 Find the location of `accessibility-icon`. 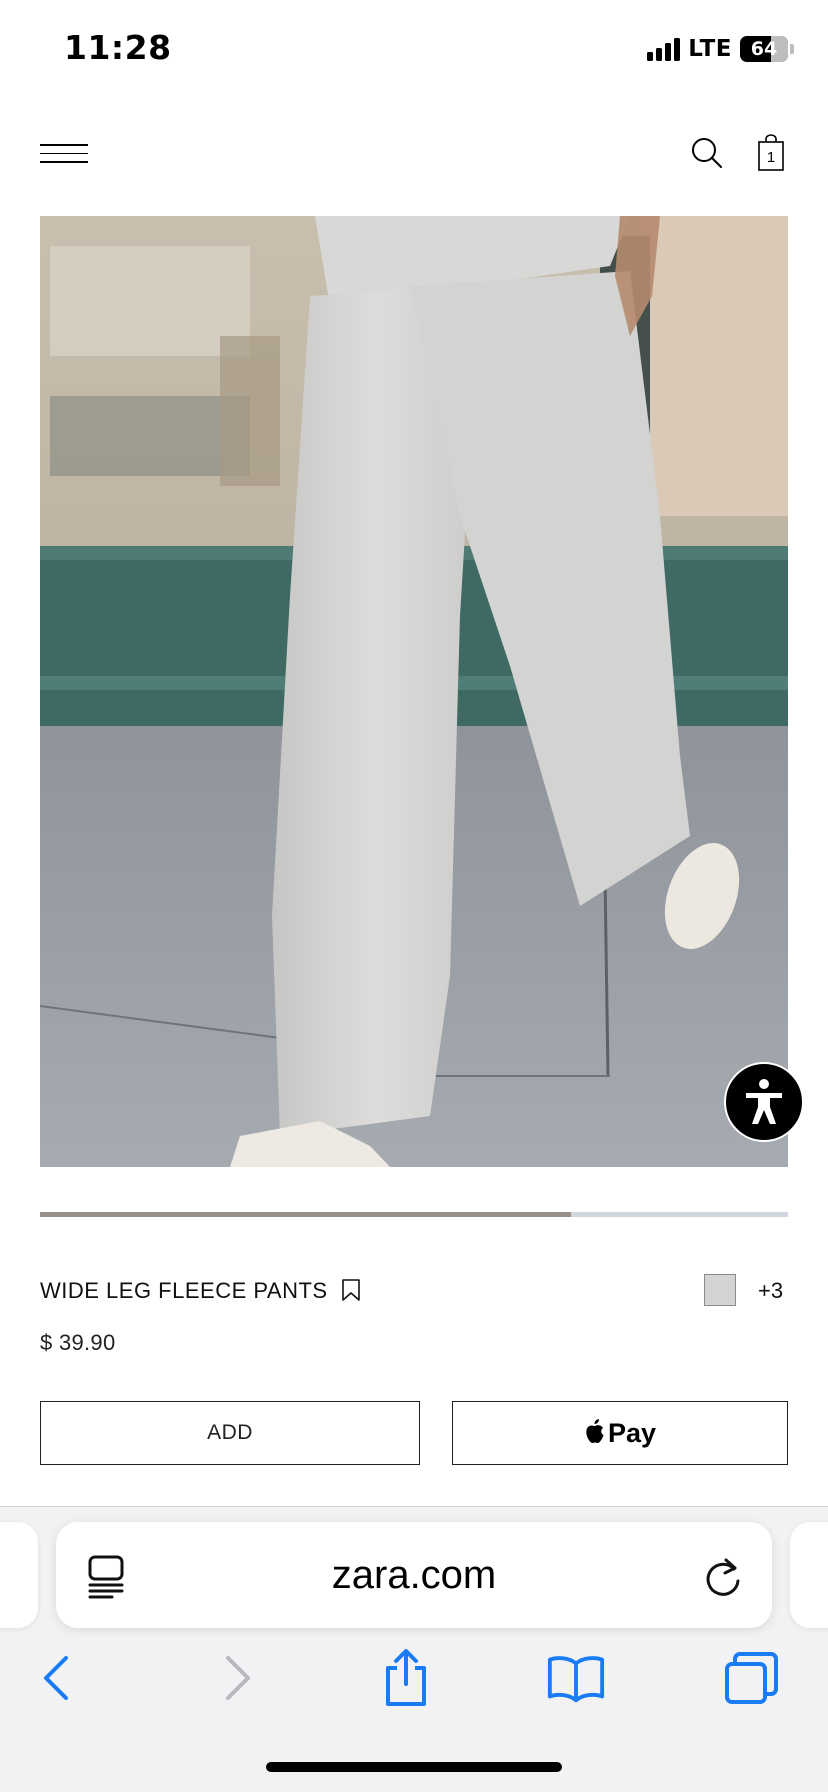

accessibility-icon is located at coordinates (764, 1101).